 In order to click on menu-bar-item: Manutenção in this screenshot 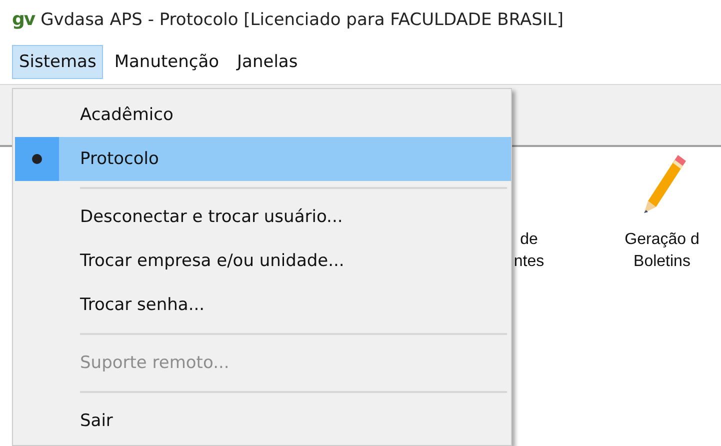, I will do `click(166, 62)`.